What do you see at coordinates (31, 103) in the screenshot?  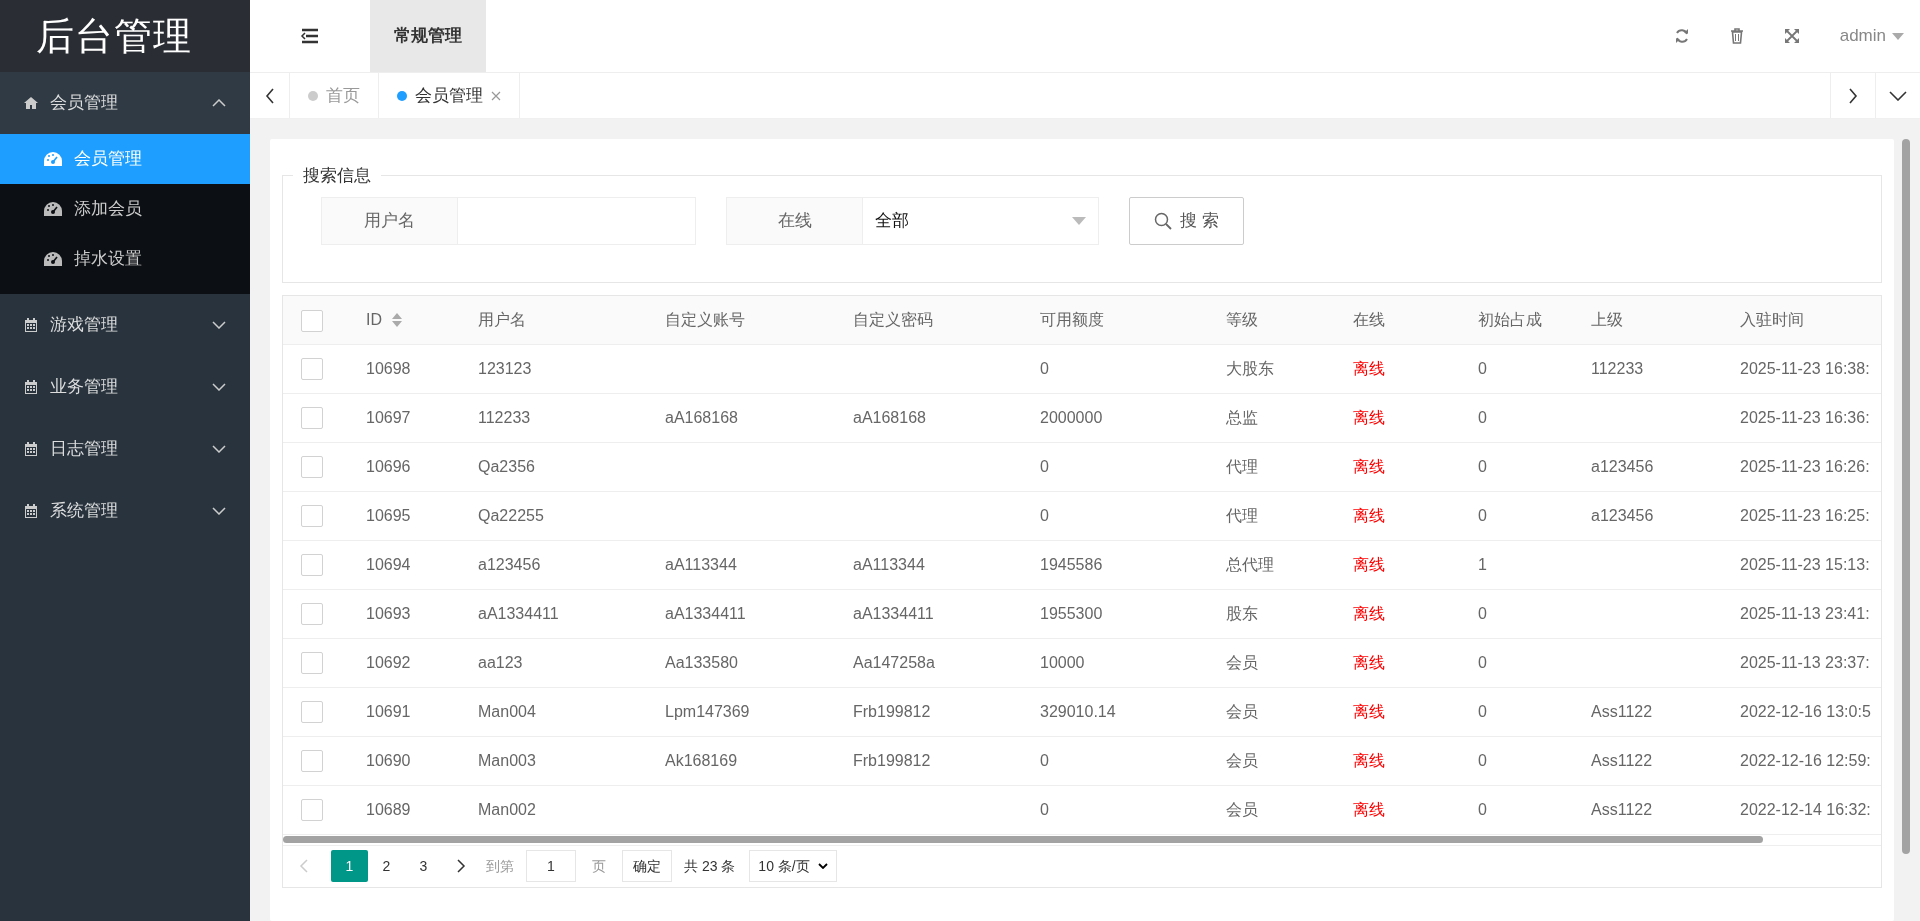 I see `home-icon` at bounding box center [31, 103].